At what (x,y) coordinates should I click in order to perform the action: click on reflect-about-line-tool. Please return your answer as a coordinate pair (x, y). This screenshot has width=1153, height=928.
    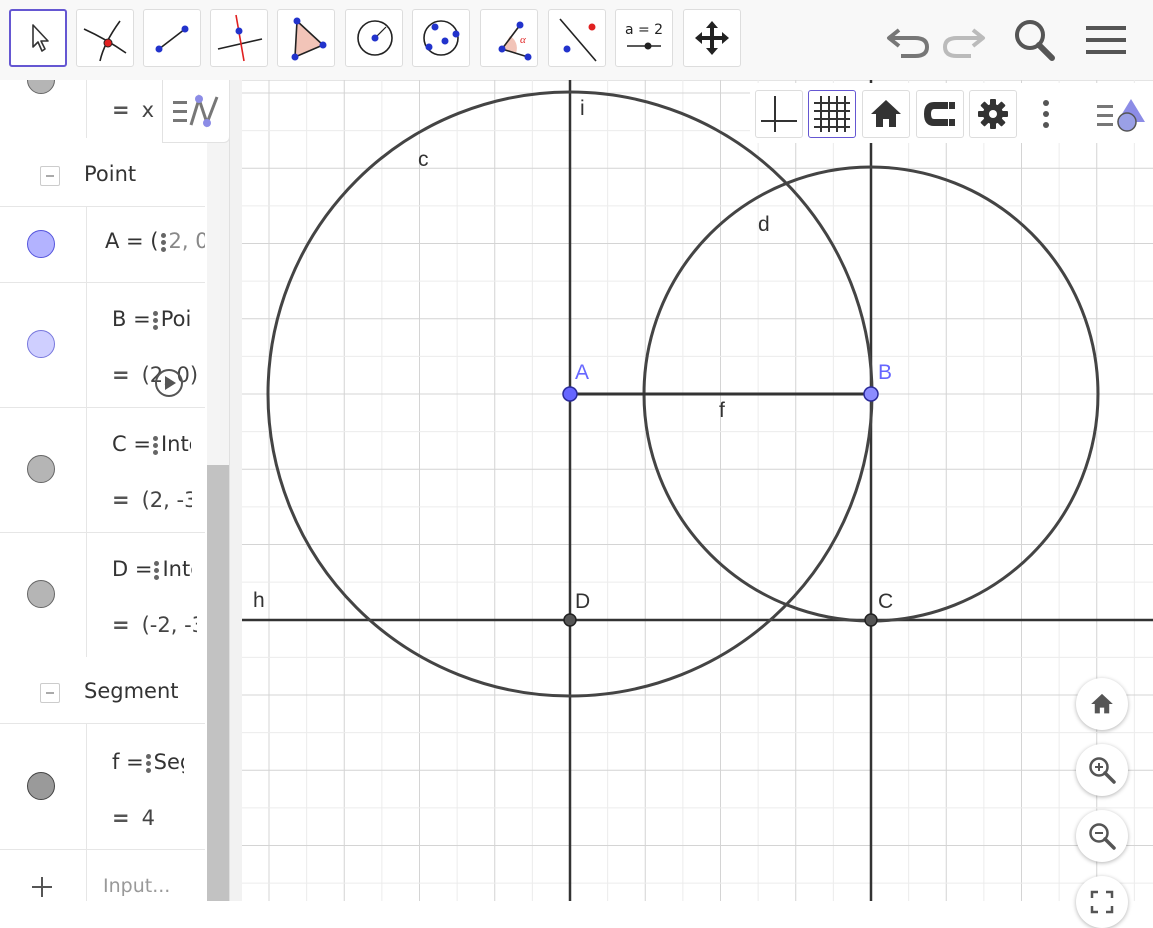
    Looking at the image, I should click on (577, 38).